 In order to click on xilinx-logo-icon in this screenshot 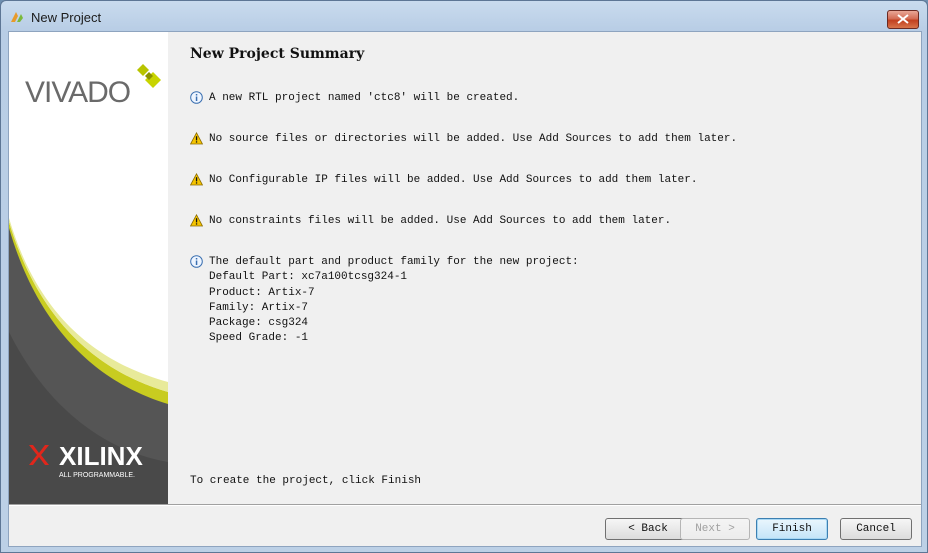, I will do `click(39, 455)`.